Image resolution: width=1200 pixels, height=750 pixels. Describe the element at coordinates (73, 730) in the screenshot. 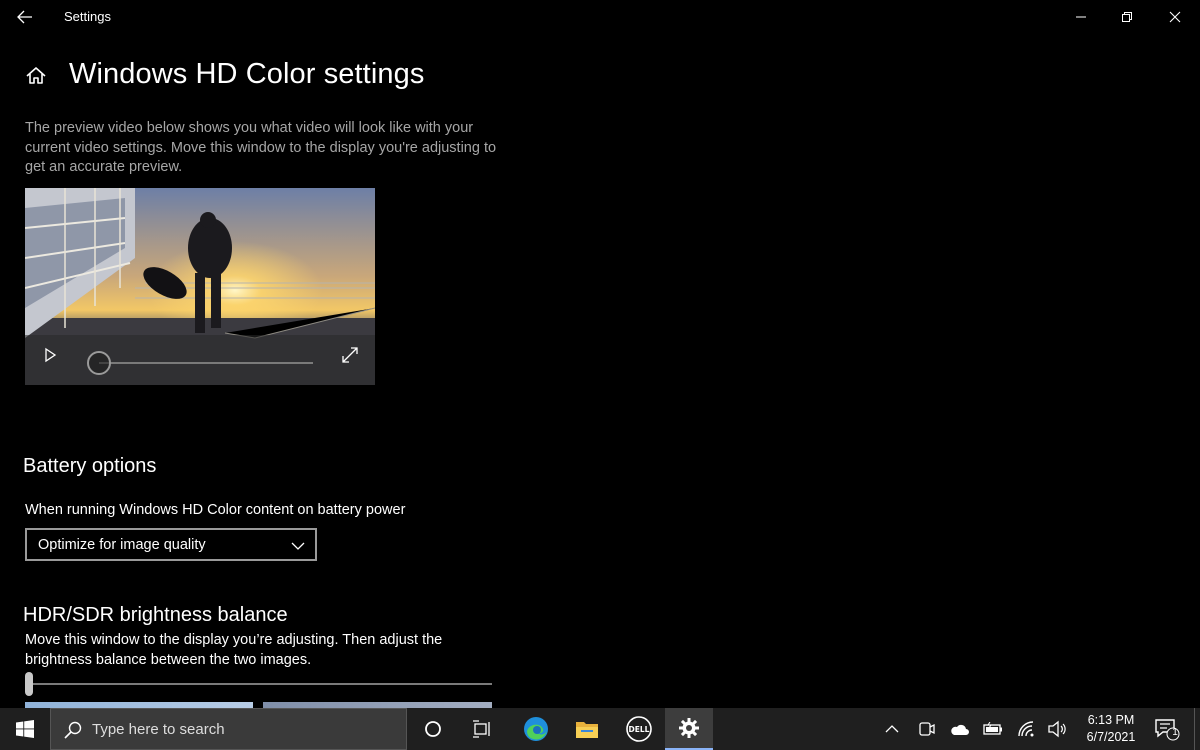

I see `search-icon` at that location.